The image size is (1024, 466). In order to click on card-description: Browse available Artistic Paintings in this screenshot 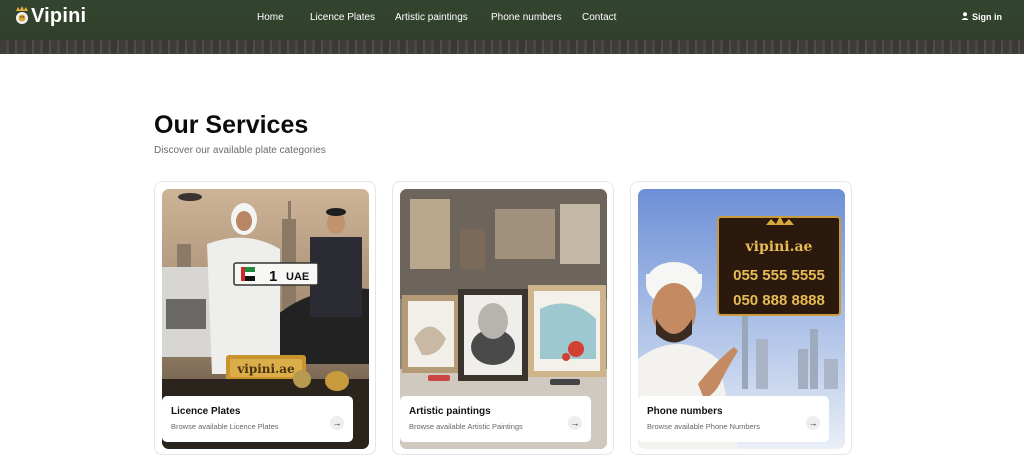, I will do `click(466, 426)`.